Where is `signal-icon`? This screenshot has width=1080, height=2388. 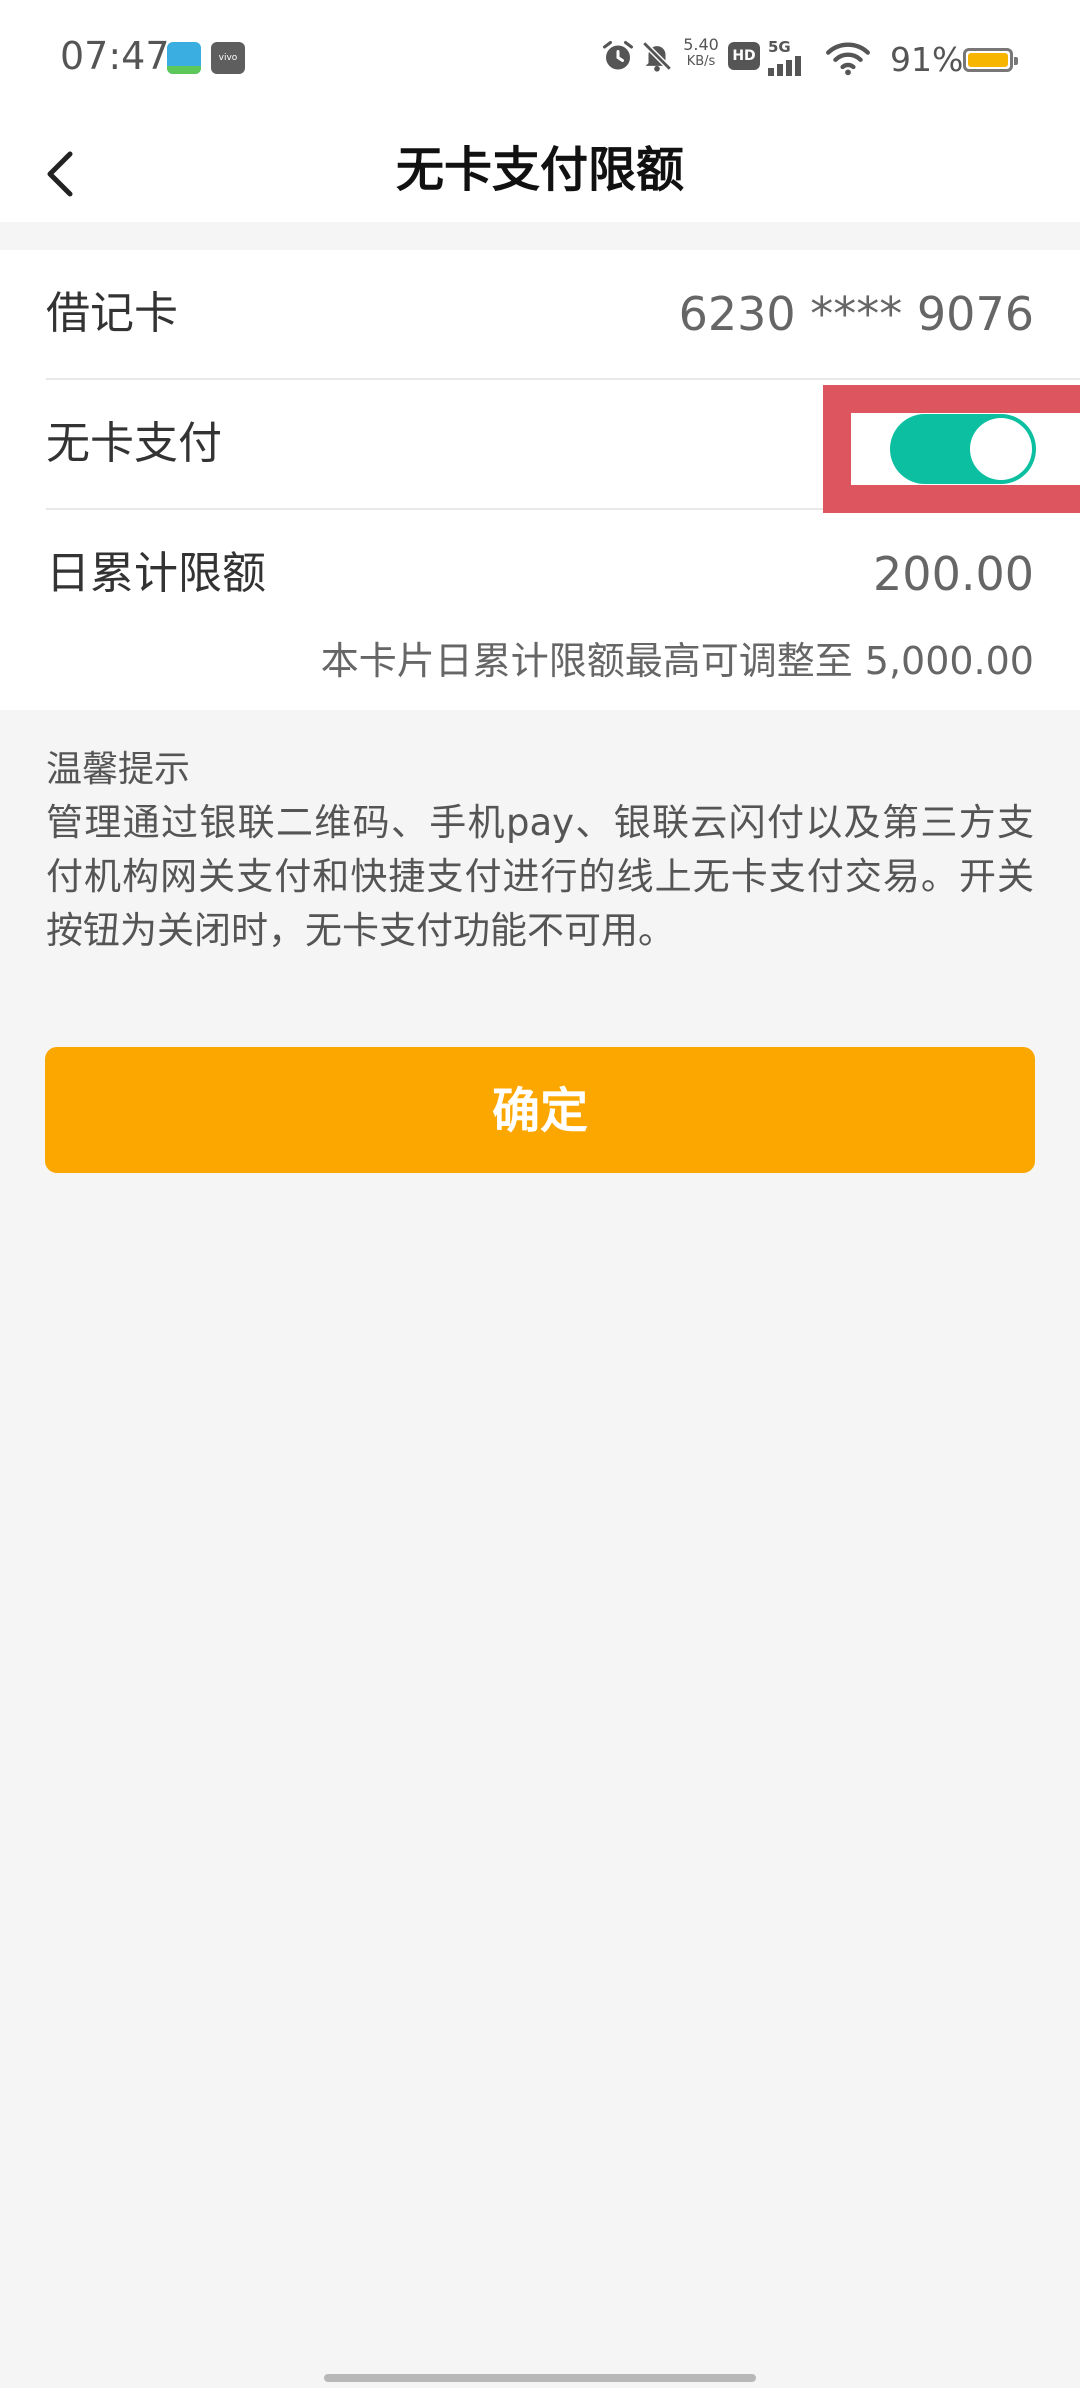
signal-icon is located at coordinates (784, 66).